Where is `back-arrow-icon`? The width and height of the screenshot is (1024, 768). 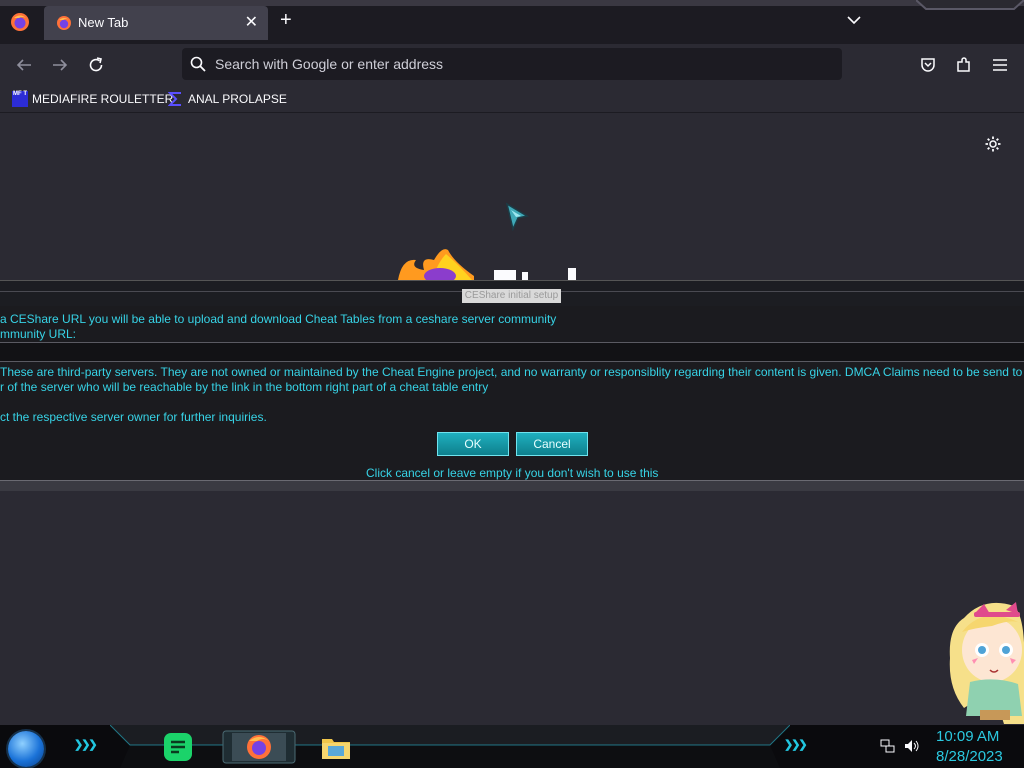 back-arrow-icon is located at coordinates (24, 65).